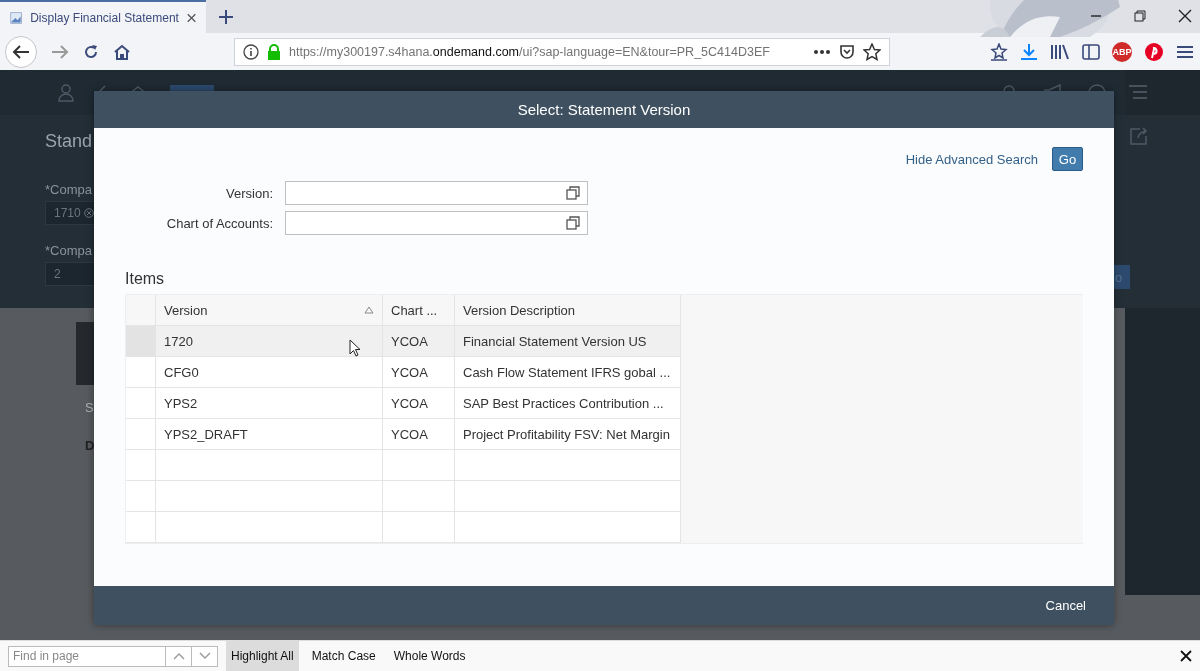  I want to click on toolbar-block, so click(85, 353).